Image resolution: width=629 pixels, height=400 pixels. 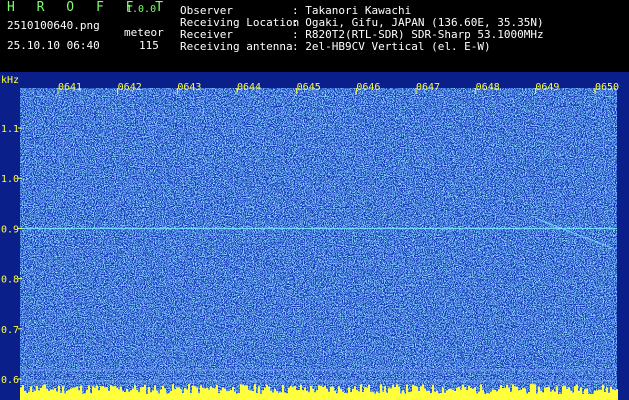 What do you see at coordinates (10, 179) in the screenshot?
I see `y-tick-label: 1.0` at bounding box center [10, 179].